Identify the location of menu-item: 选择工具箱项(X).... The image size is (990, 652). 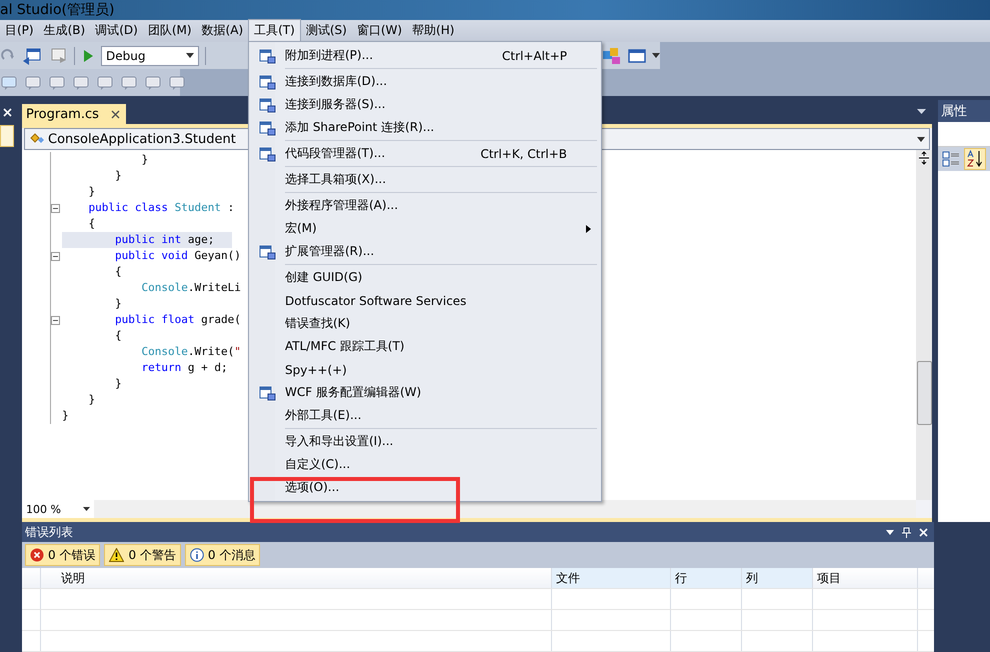
(425, 179).